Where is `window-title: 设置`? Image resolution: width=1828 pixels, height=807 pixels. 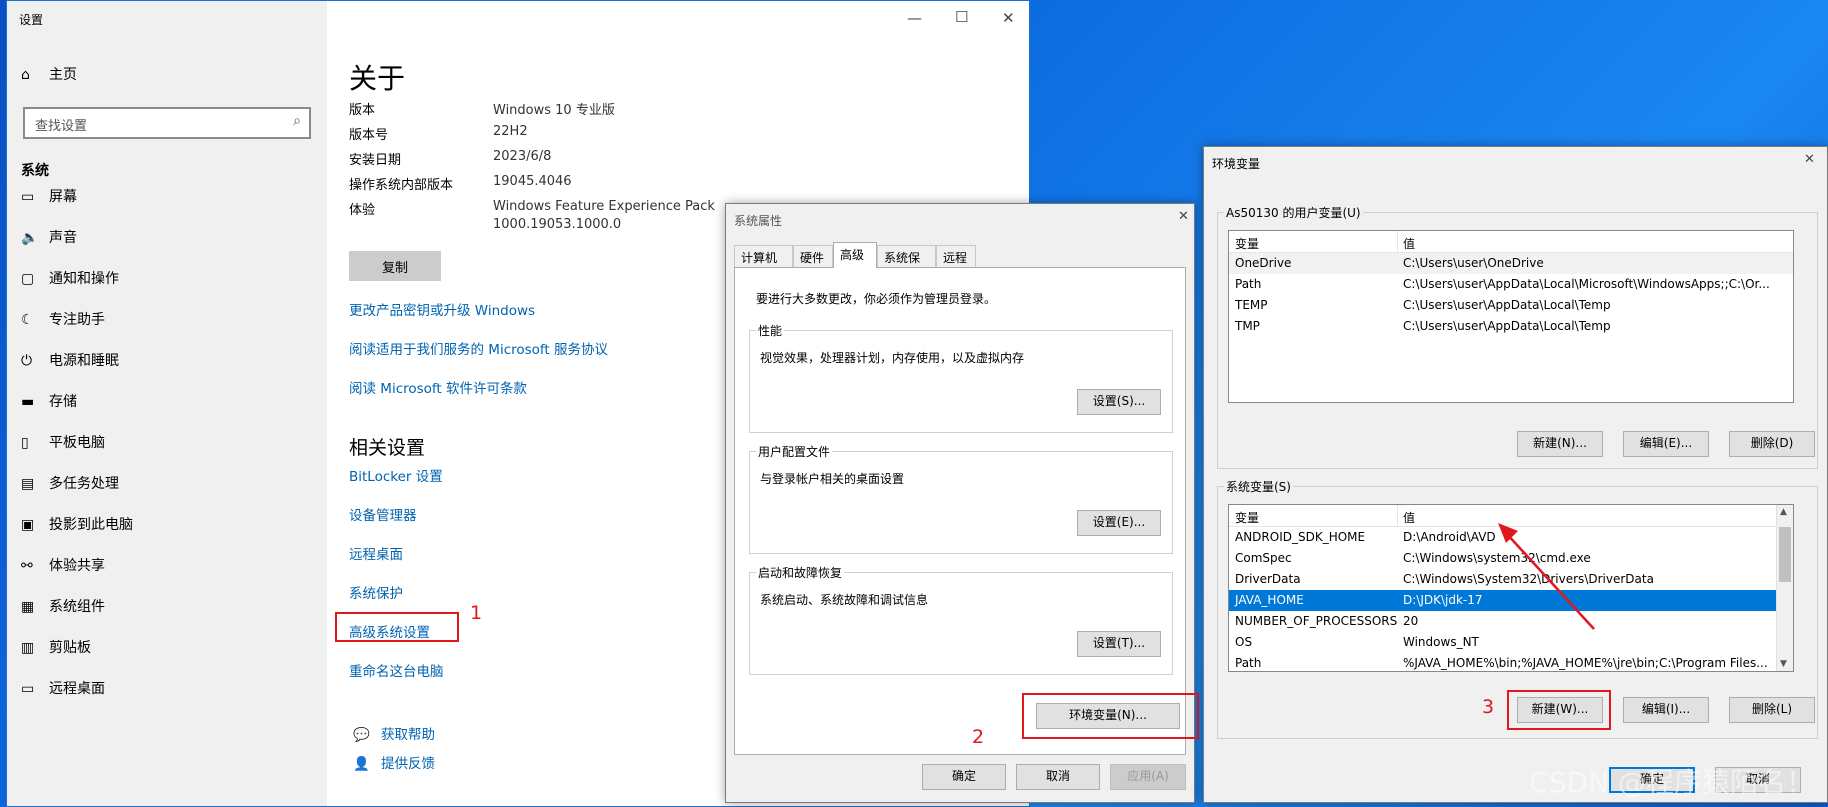
window-title: 设置 is located at coordinates (31, 20).